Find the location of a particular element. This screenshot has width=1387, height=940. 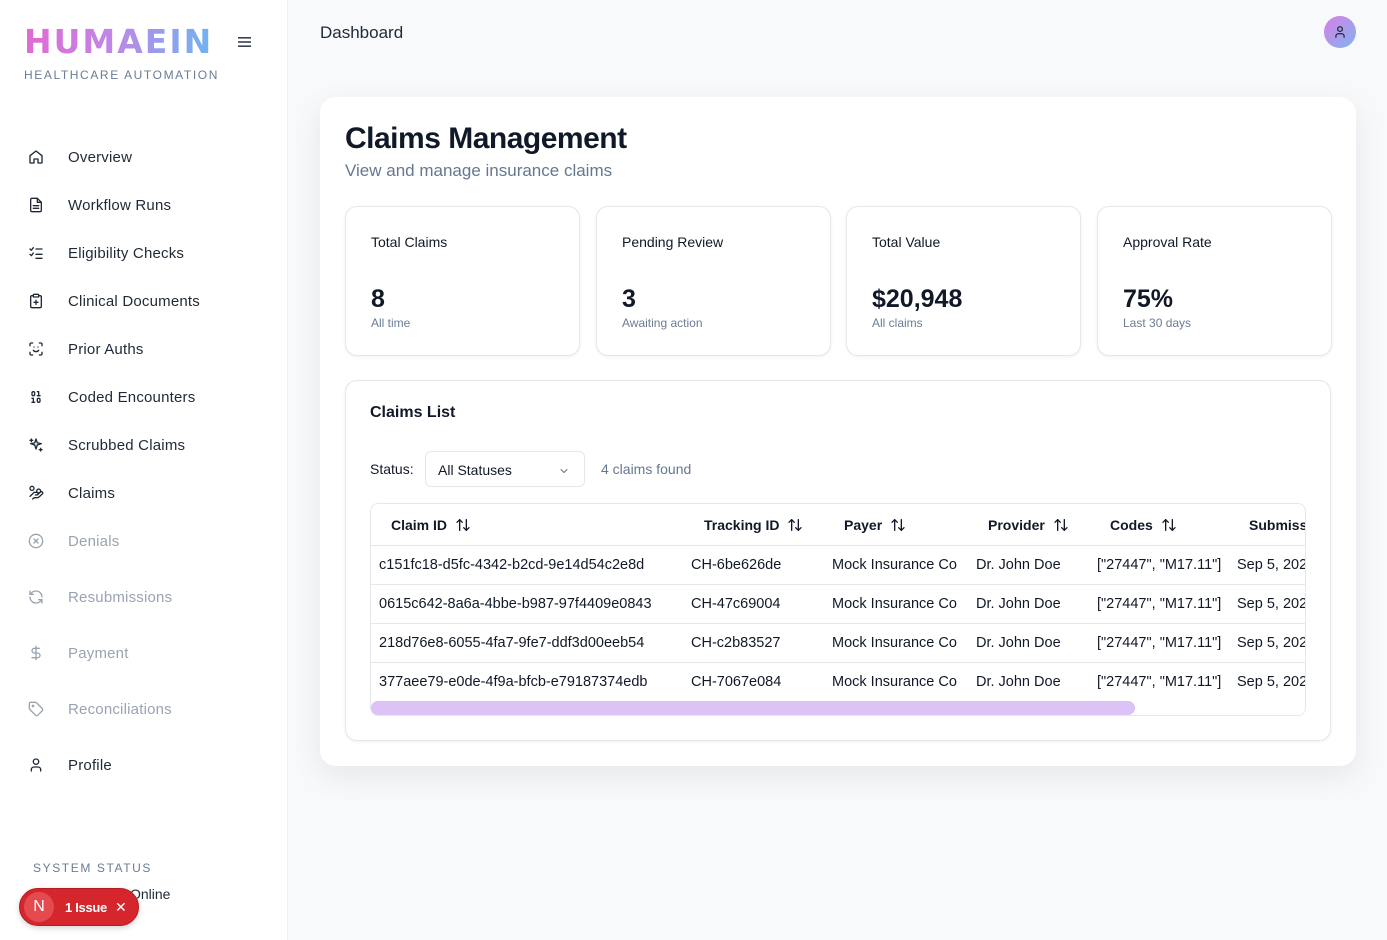

claims-count: 4 claims found is located at coordinates (646, 469).